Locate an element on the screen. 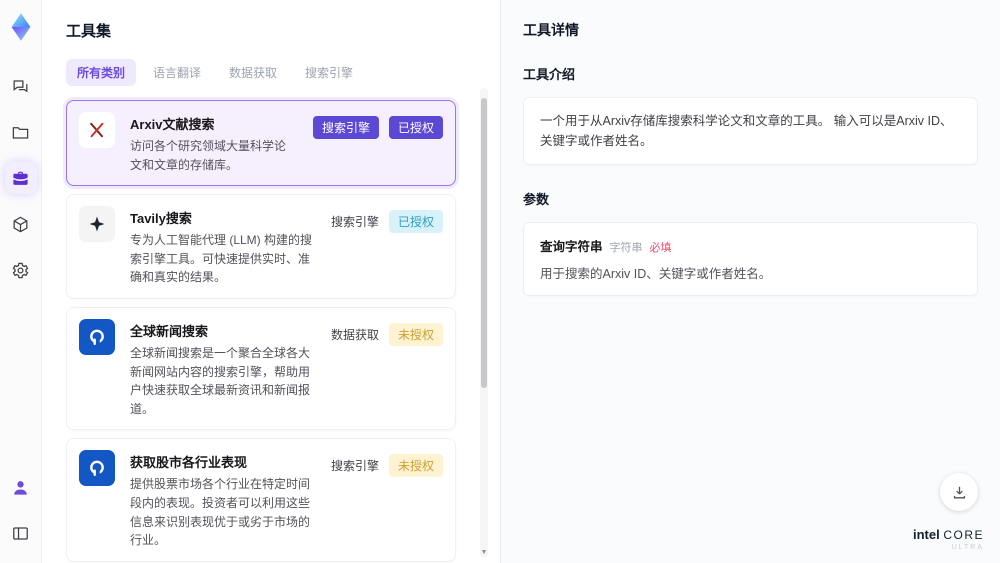 The height and width of the screenshot is (563, 1000). param-type: 字符串 is located at coordinates (626, 248).